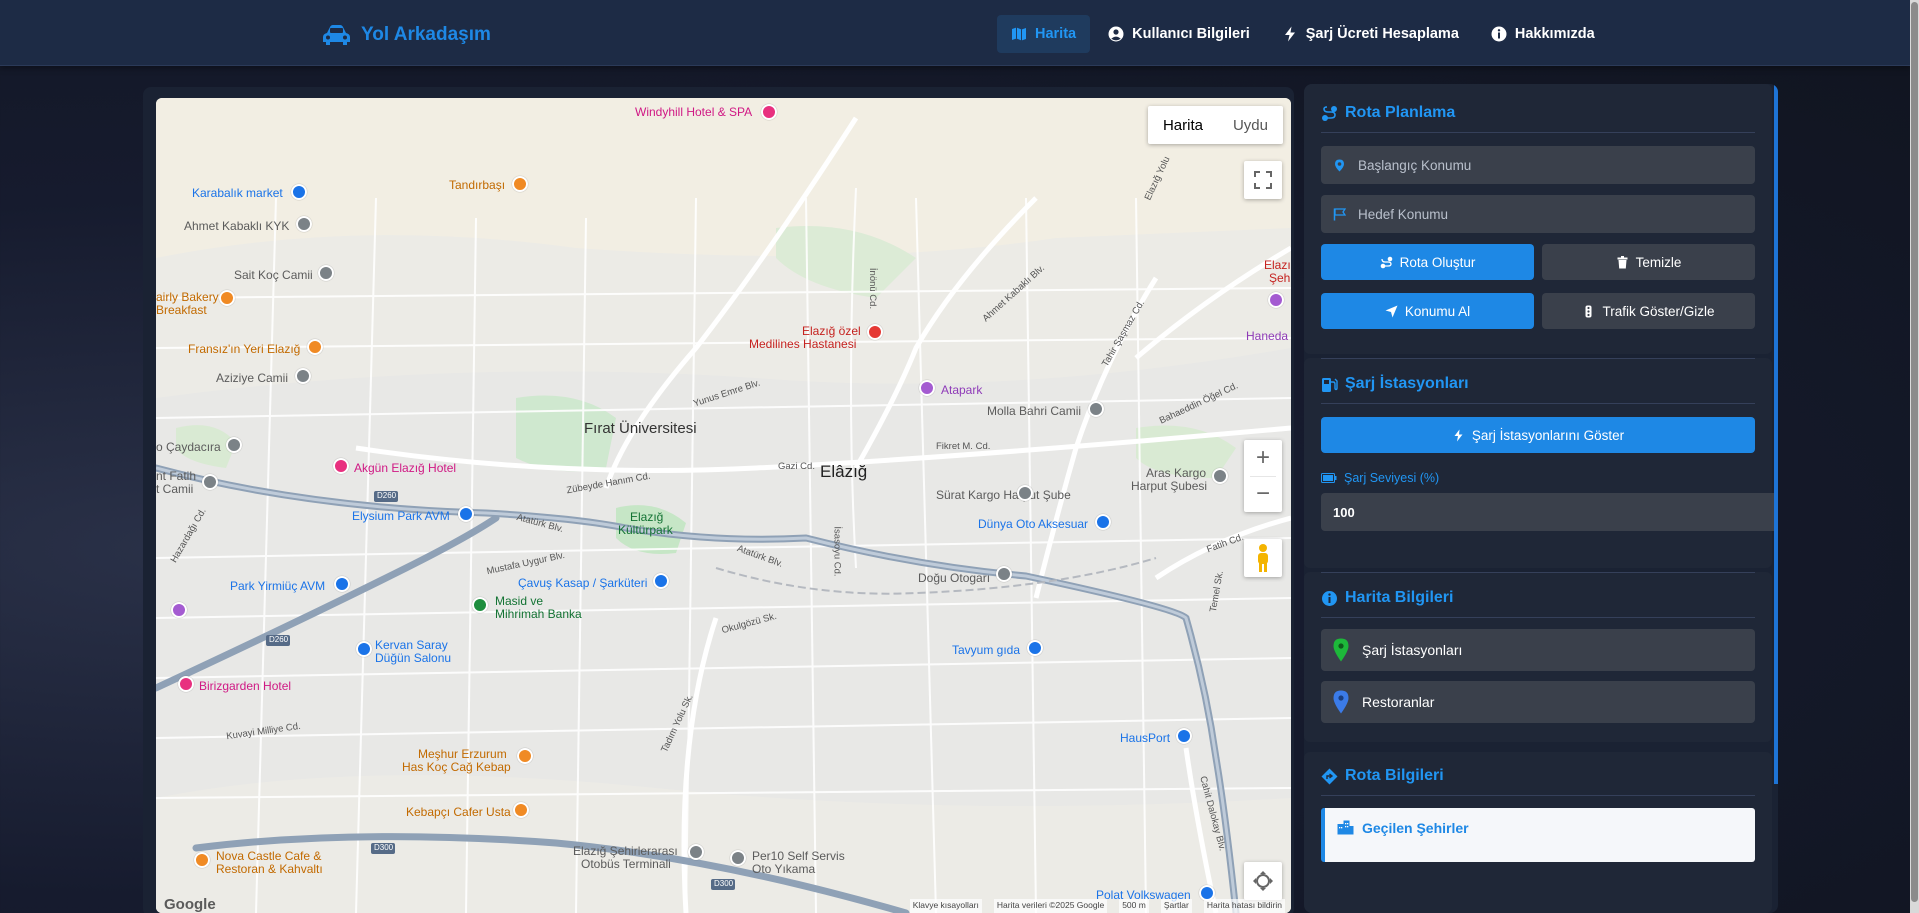 The height and width of the screenshot is (913, 1919). What do you see at coordinates (1538, 435) in the screenshot?
I see `show-charging-stations-button: Şarj İstasyonlarını Göster` at bounding box center [1538, 435].